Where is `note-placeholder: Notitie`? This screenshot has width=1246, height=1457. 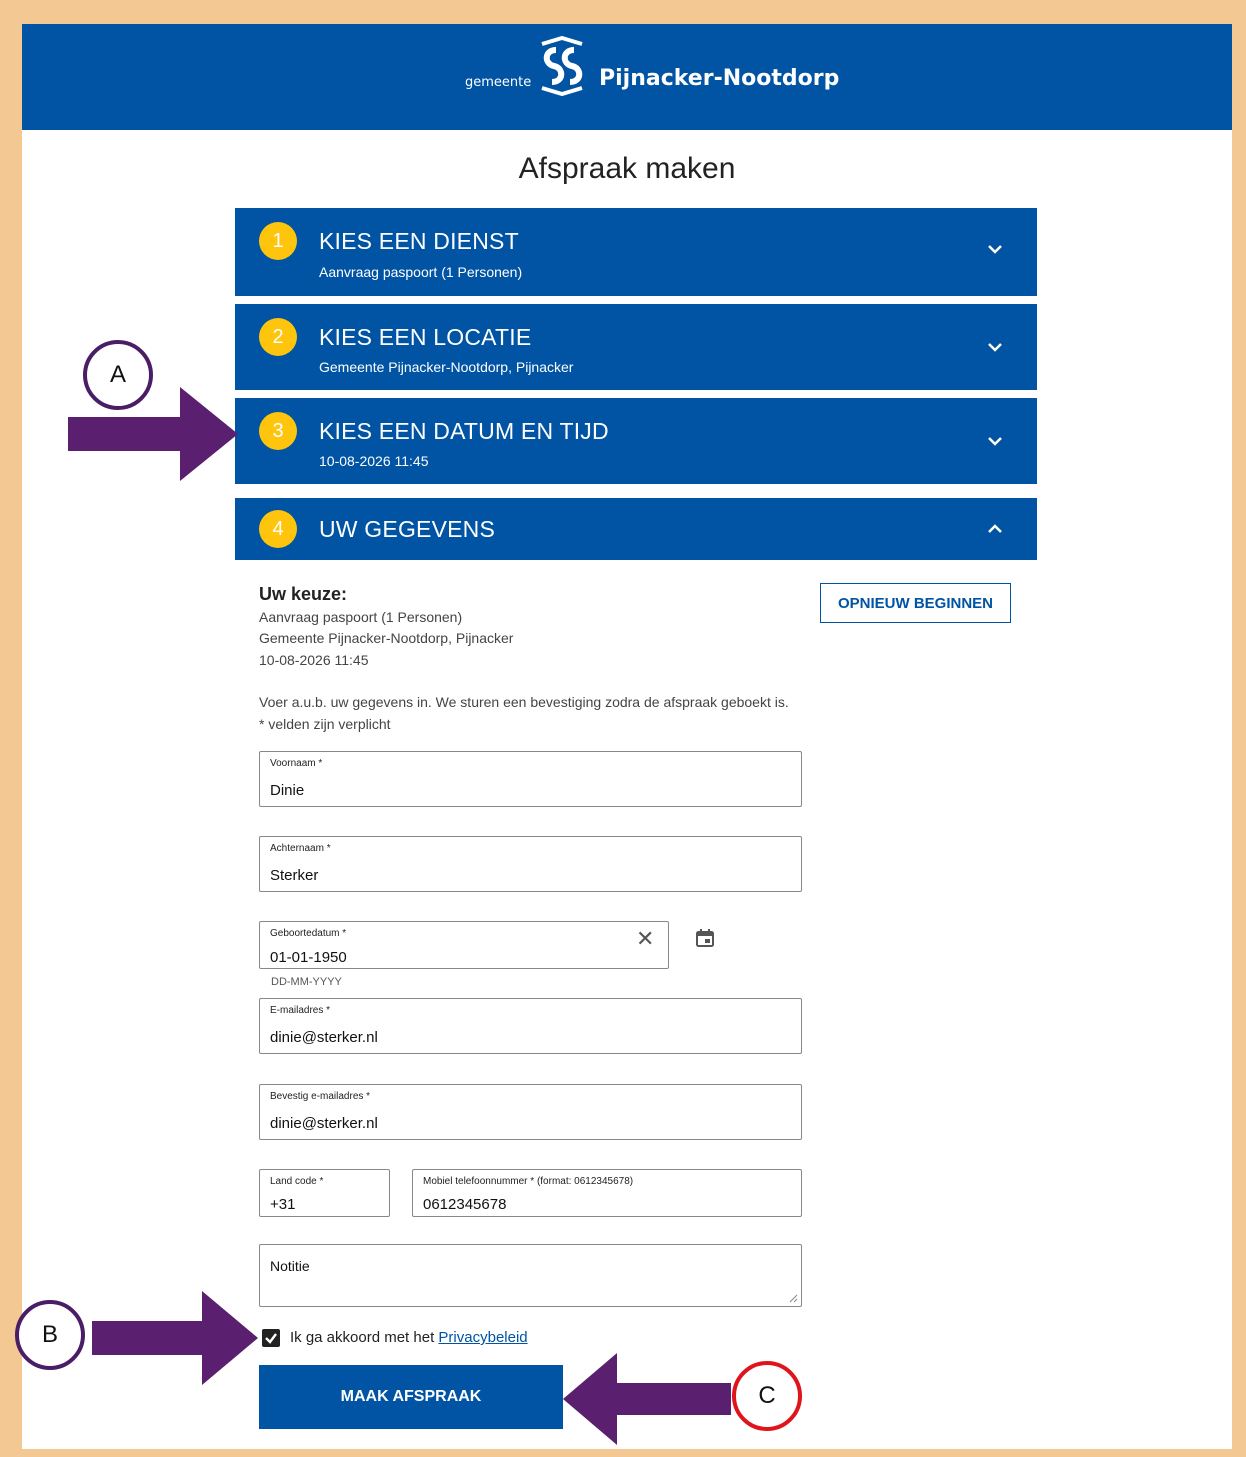 note-placeholder: Notitie is located at coordinates (290, 1266).